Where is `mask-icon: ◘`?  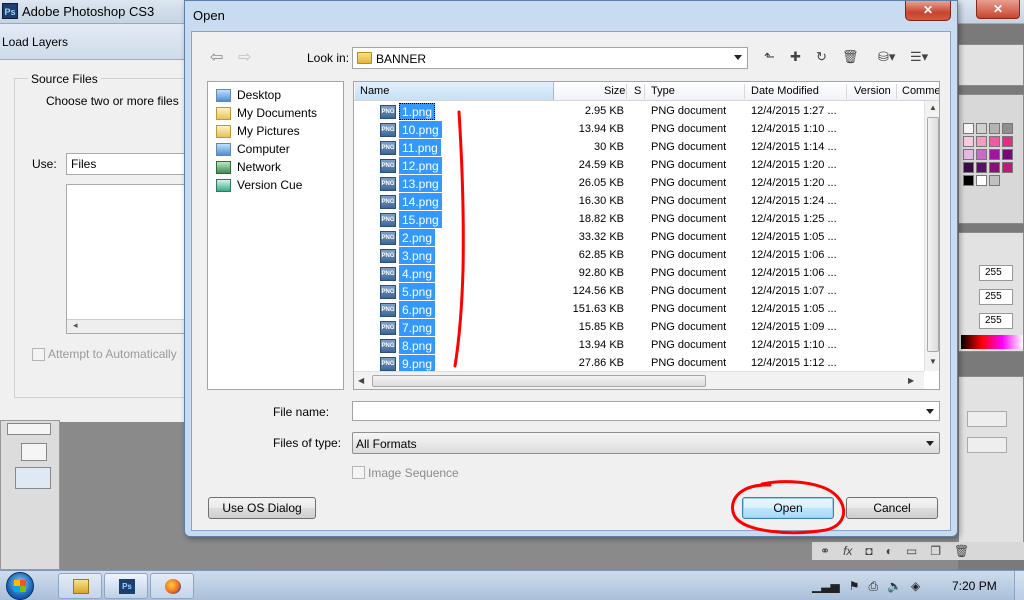
mask-icon: ◘ is located at coordinates (868, 551).